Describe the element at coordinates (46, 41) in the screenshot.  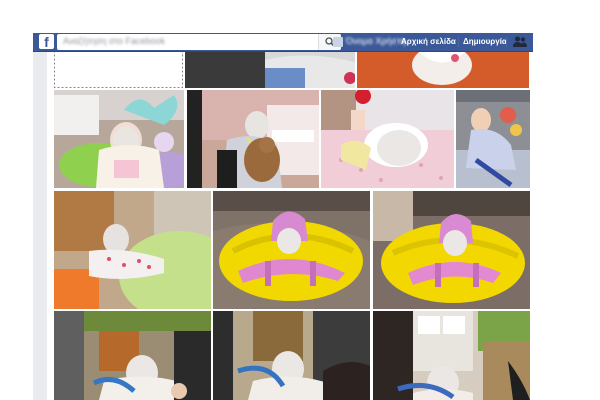
I see `facebook-logo-icon: f` at that location.